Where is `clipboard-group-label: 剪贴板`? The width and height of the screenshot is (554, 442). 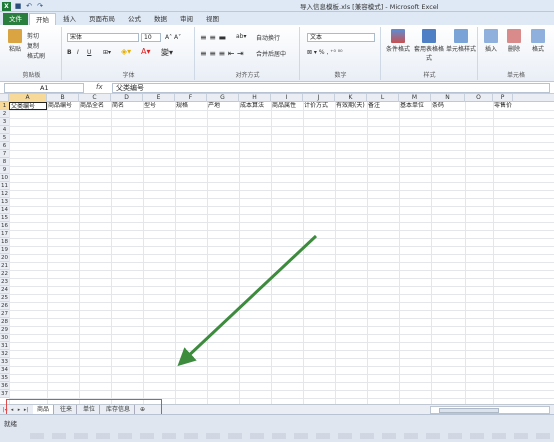
clipboard-group-label: 剪贴板 is located at coordinates (31, 75).